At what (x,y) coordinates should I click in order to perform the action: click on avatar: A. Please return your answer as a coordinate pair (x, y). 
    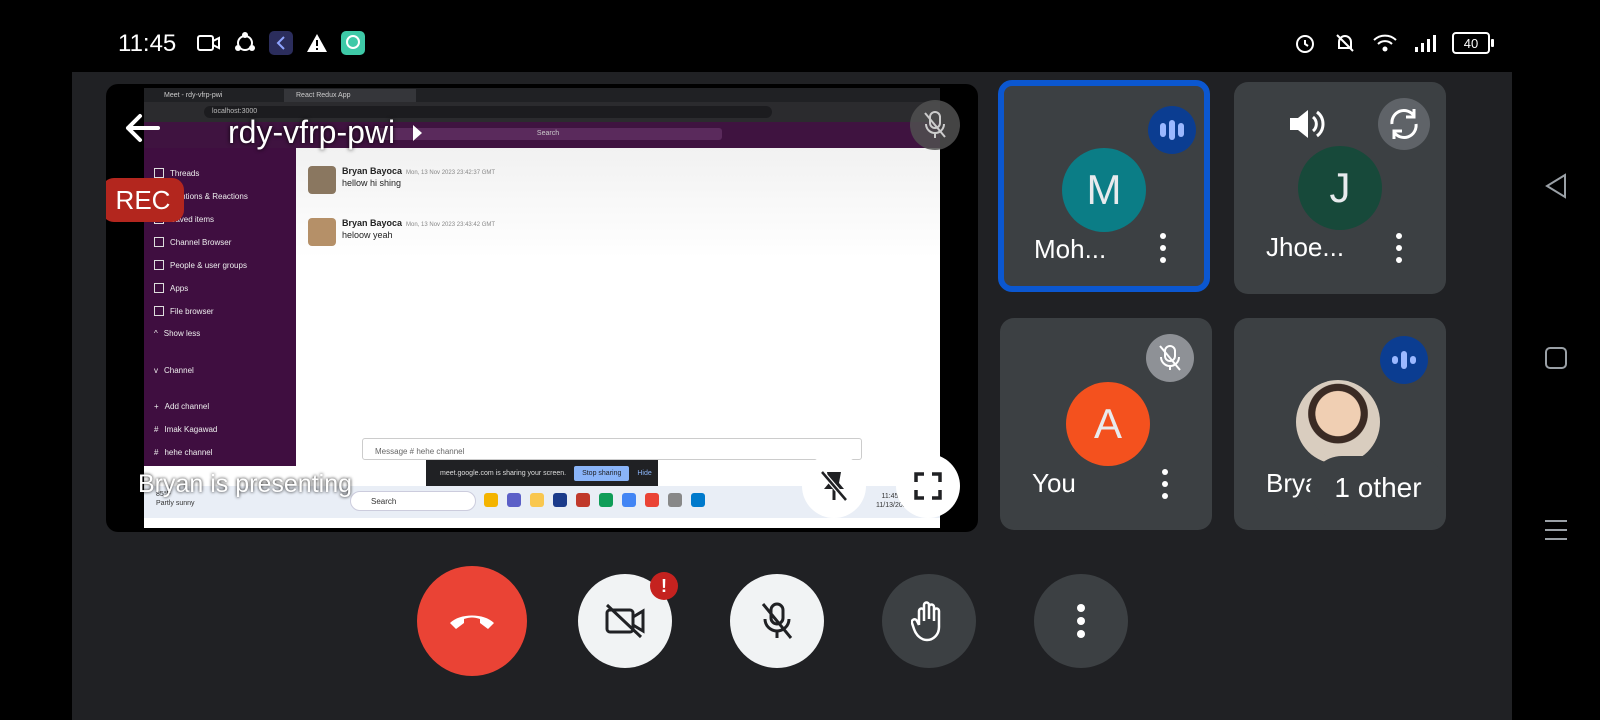
    Looking at the image, I should click on (1108, 424).